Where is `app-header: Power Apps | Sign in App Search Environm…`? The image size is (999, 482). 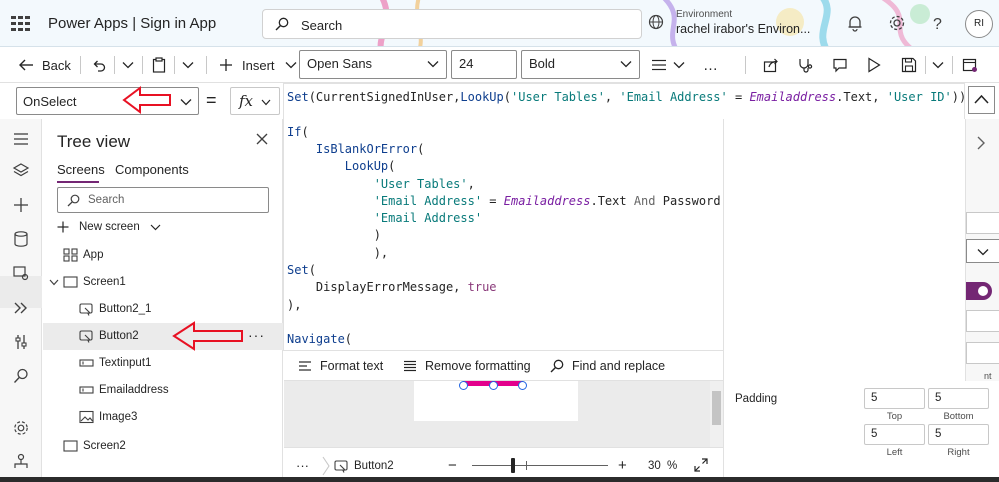 app-header: Power Apps | Sign in App Search Environm… is located at coordinates (499, 23).